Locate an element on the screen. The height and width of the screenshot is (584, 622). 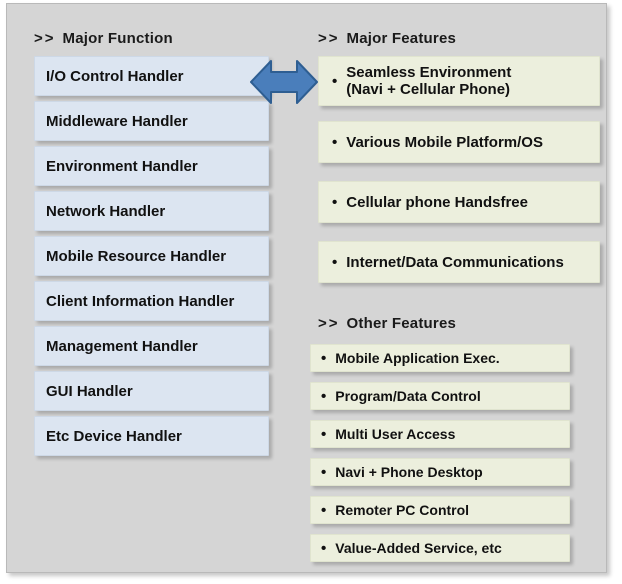
function-box-middleware-handler: Middleware Handler is located at coordinates (151, 121).